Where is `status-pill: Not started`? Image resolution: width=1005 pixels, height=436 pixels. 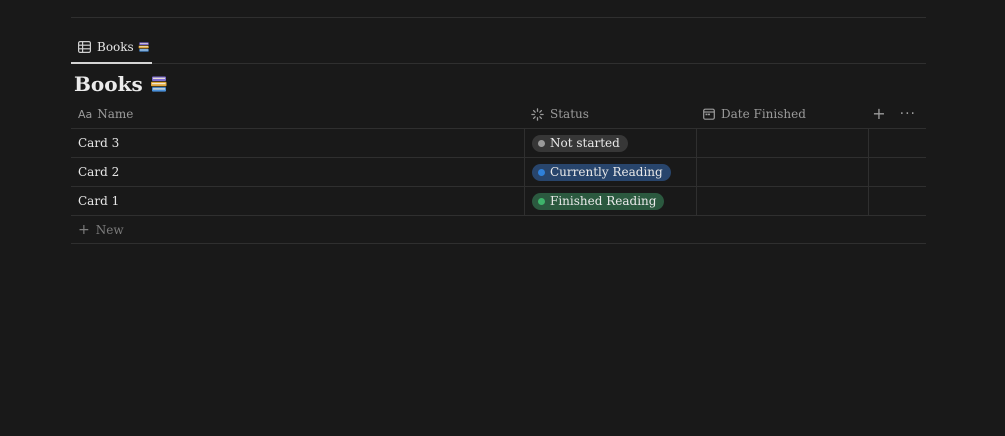
status-pill: Not started is located at coordinates (580, 143).